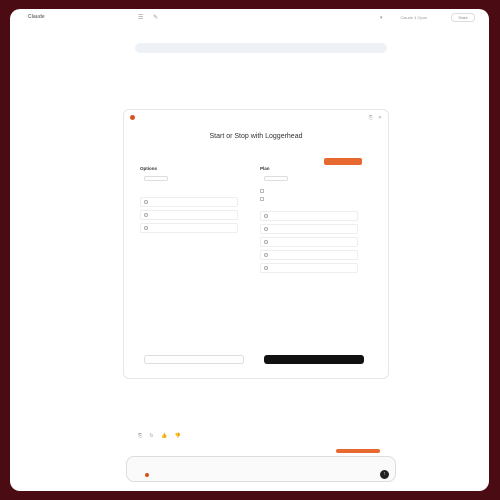  I want to click on tool-icon, so click(147, 475).